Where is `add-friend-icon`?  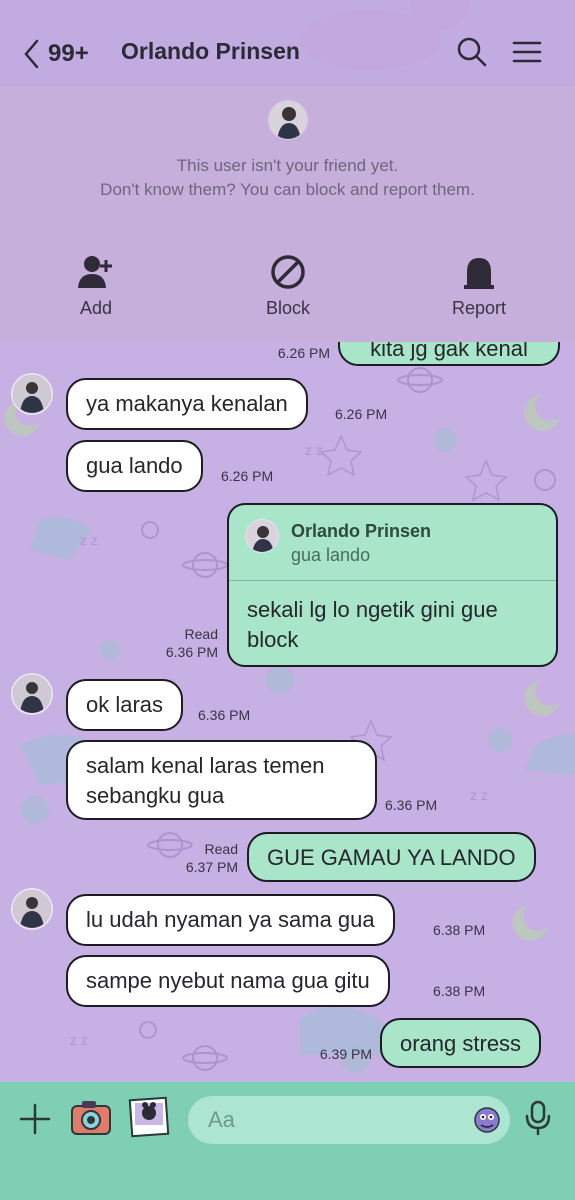 add-friend-icon is located at coordinates (95, 272).